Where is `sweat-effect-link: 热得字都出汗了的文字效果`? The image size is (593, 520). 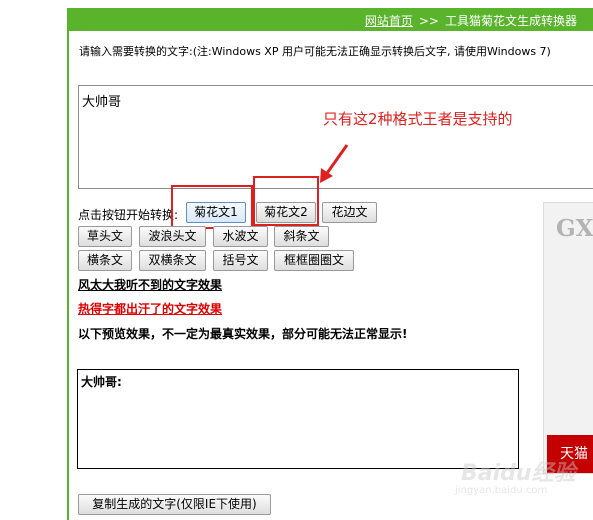
sweat-effect-link: 热得字都出汗了的文字效果 is located at coordinates (150, 308).